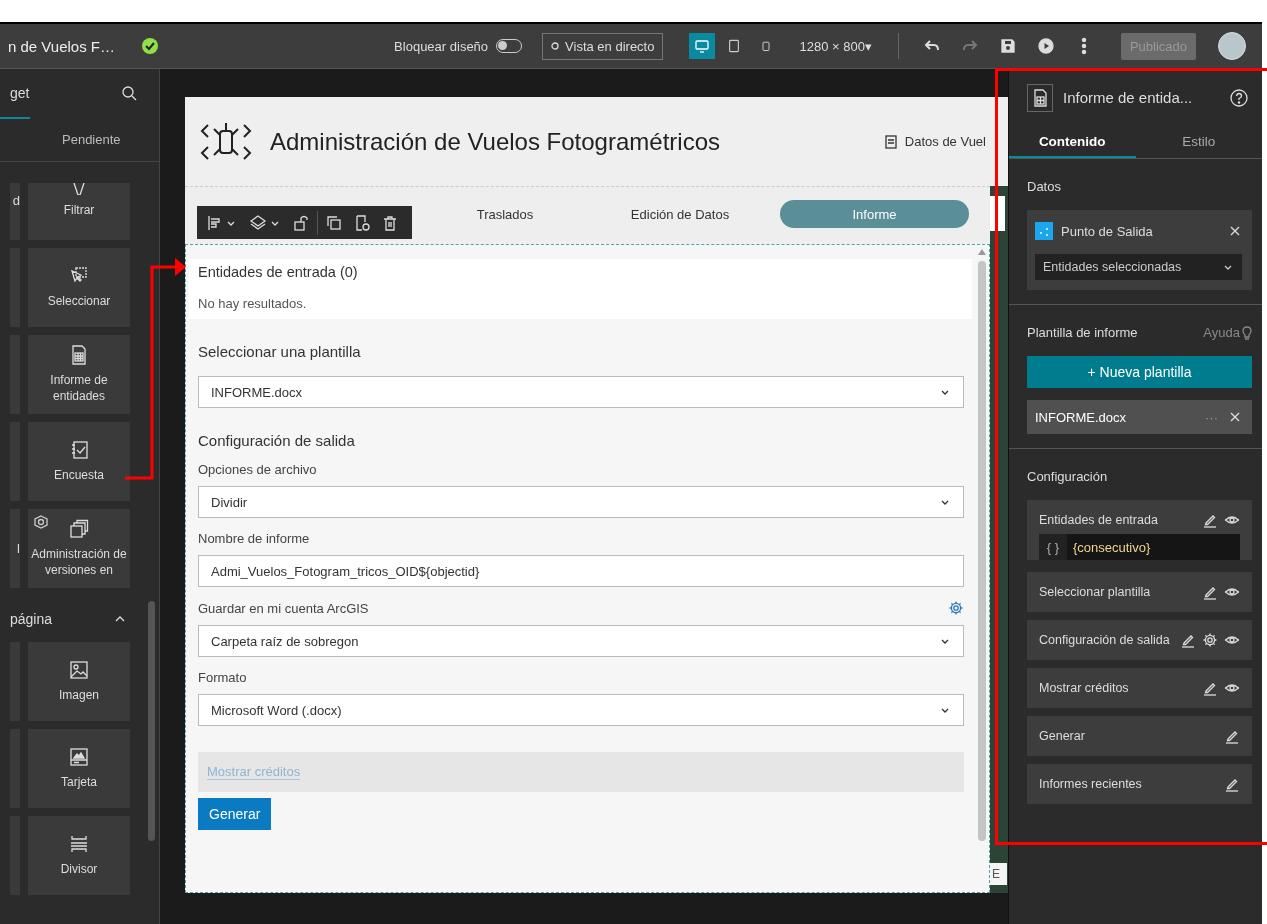 The image size is (1267, 924). I want to click on live-view-button: Vista en directo, so click(603, 46).